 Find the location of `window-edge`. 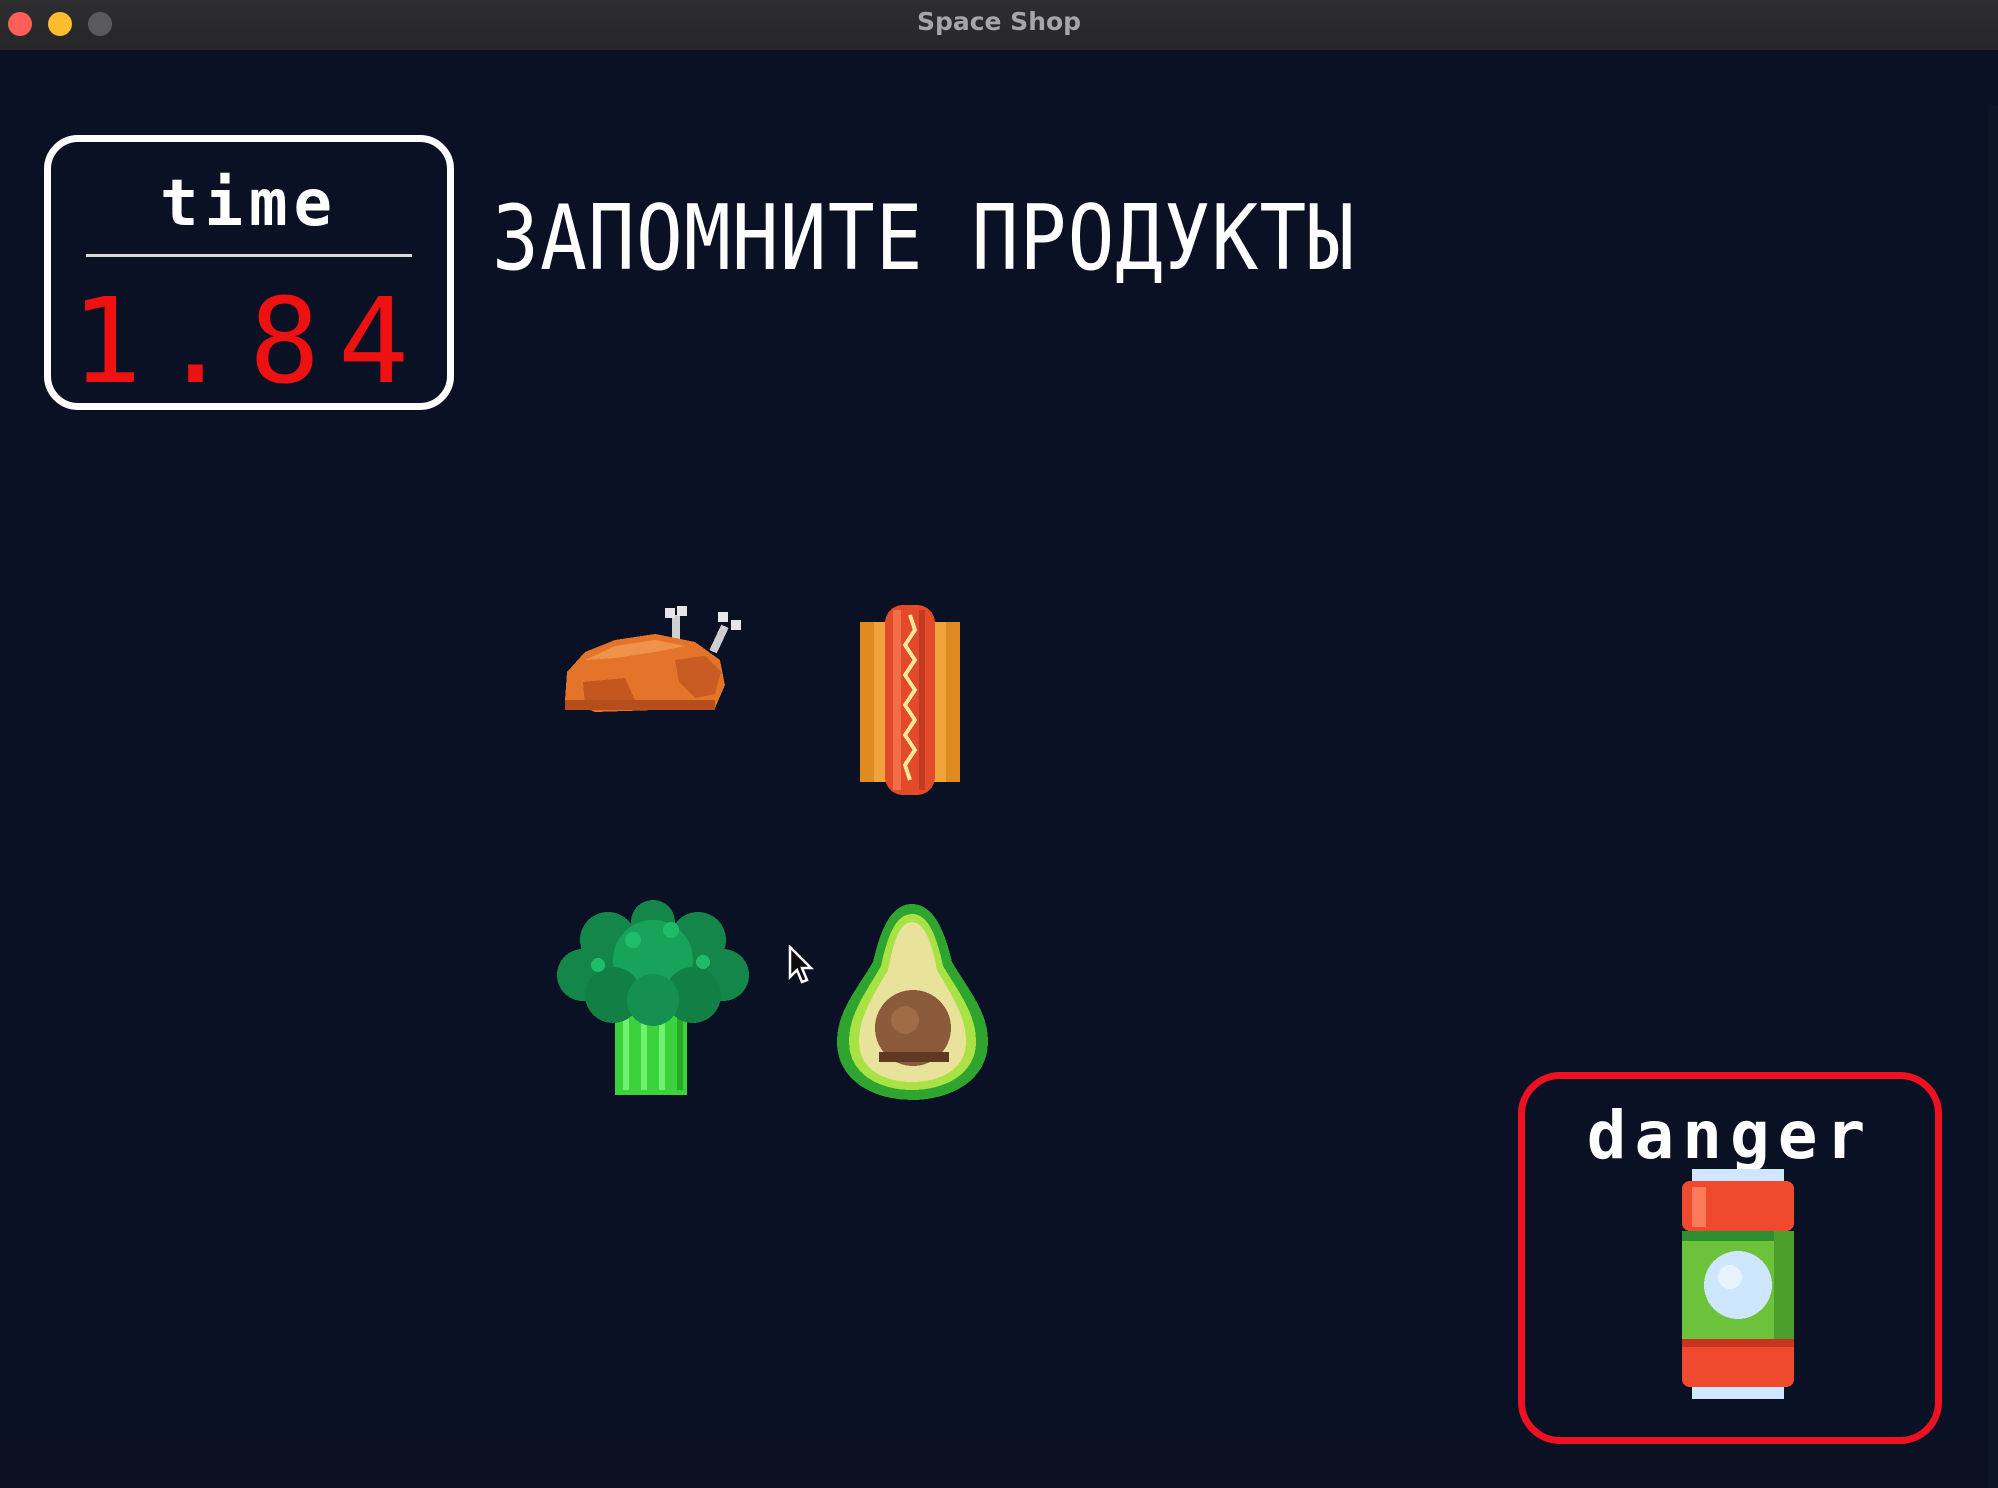

window-edge is located at coordinates (1993, 796).